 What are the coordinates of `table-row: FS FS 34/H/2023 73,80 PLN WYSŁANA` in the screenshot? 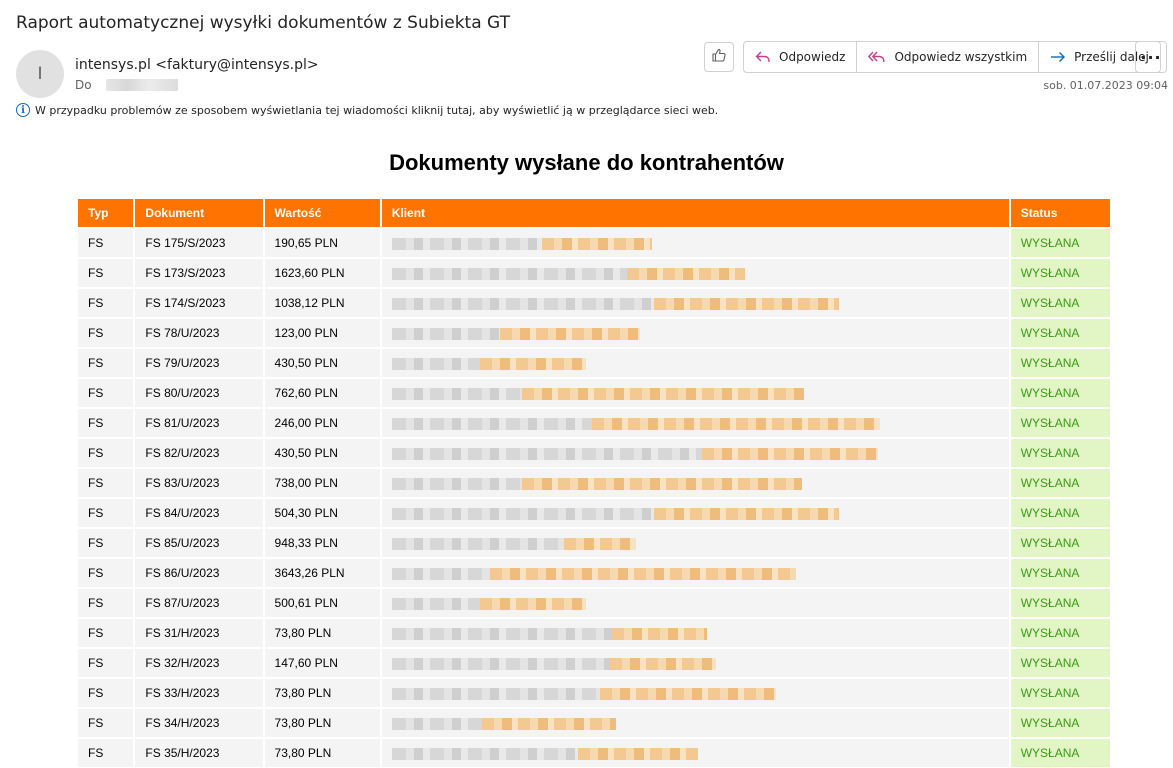 It's located at (594, 723).